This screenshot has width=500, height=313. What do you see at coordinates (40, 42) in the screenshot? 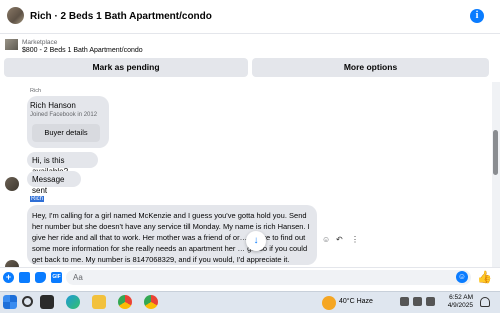
I see `marketplace-label: Marketplace` at bounding box center [40, 42].